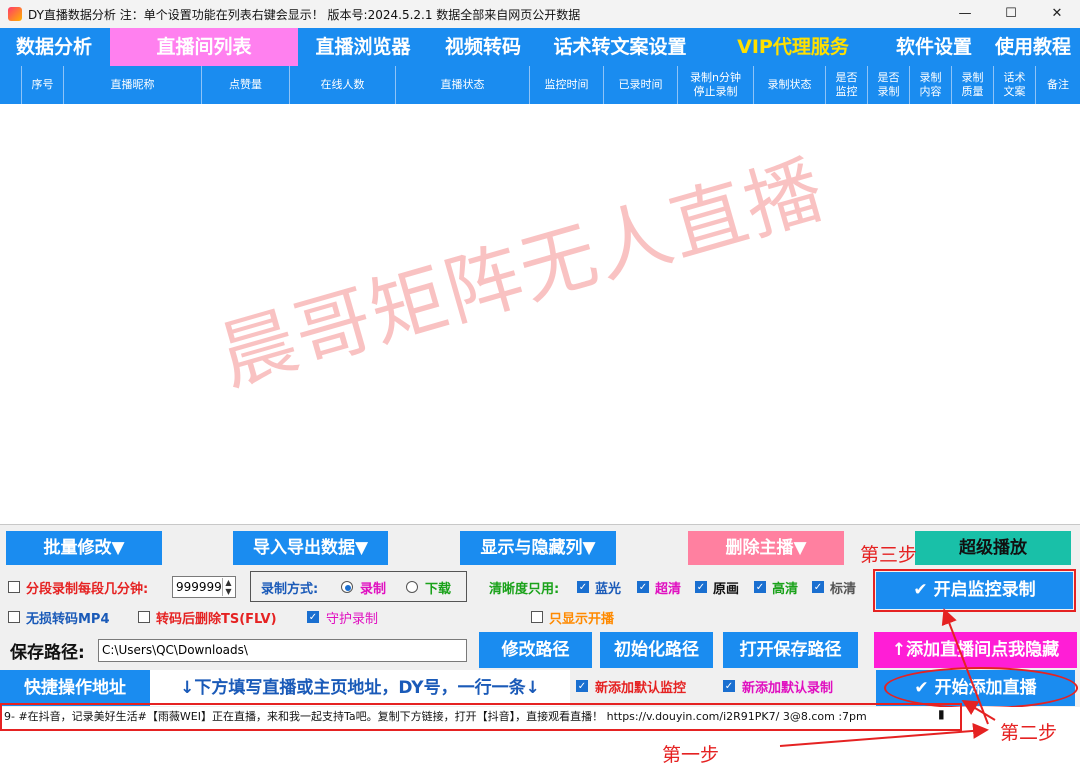 The height and width of the screenshot is (773, 1080). I want to click on arrow-step3, so click(965, 666).